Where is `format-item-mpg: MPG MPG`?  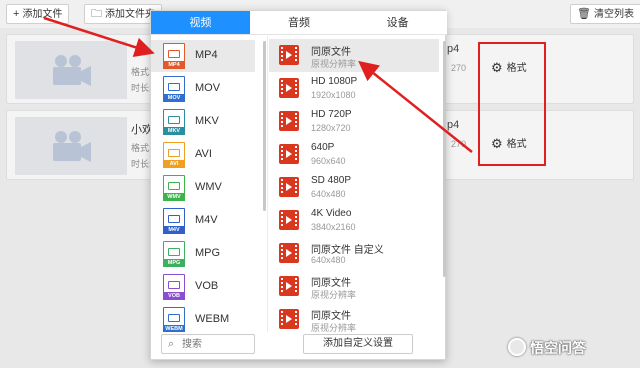 format-item-mpg: MPG MPG is located at coordinates (203, 254).